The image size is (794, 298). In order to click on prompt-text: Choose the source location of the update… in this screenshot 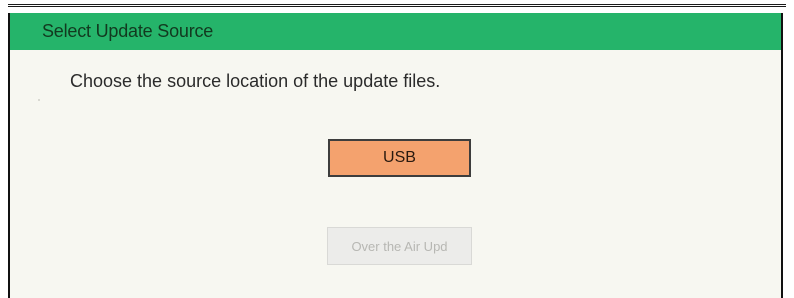, I will do `click(255, 81)`.